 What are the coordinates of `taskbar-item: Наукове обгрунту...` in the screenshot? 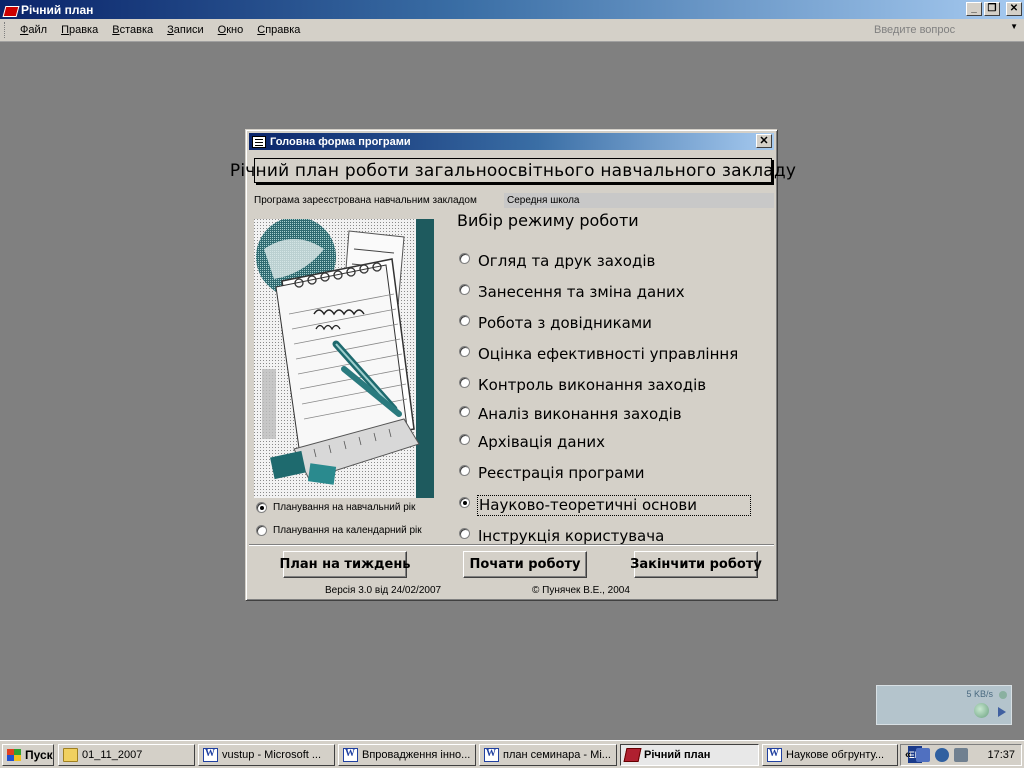 It's located at (830, 755).